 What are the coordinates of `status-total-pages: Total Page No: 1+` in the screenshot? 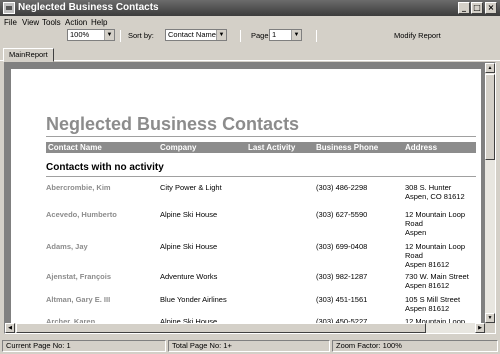 It's located at (249, 346).